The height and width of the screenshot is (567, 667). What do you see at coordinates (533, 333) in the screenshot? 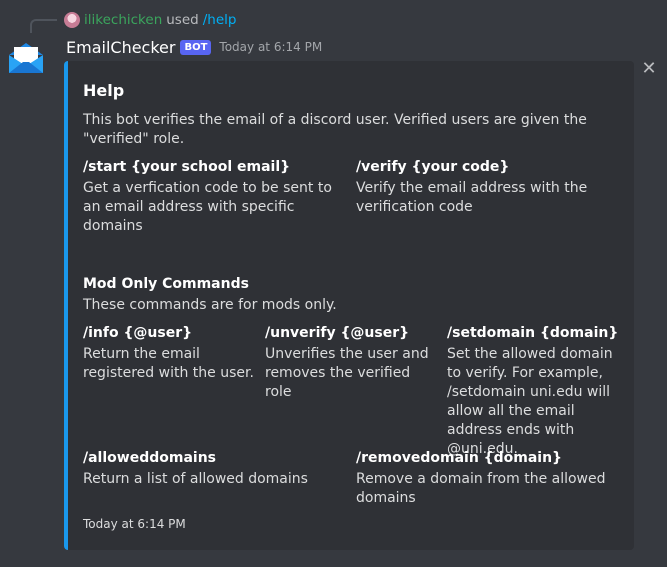
I see `field-name: /setdomain {domain}` at bounding box center [533, 333].